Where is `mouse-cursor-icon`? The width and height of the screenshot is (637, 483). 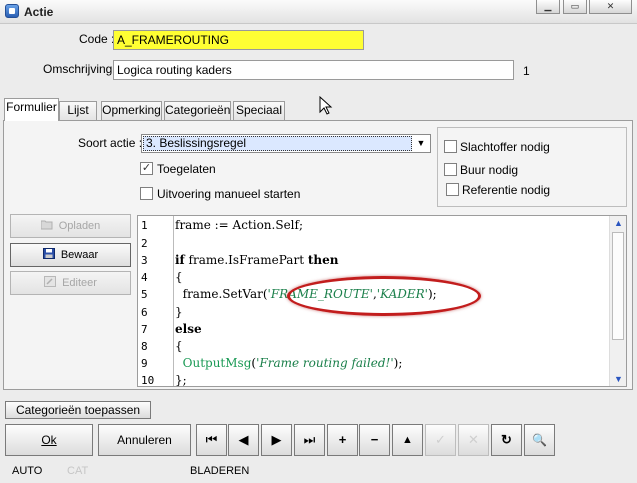 mouse-cursor-icon is located at coordinates (326, 105).